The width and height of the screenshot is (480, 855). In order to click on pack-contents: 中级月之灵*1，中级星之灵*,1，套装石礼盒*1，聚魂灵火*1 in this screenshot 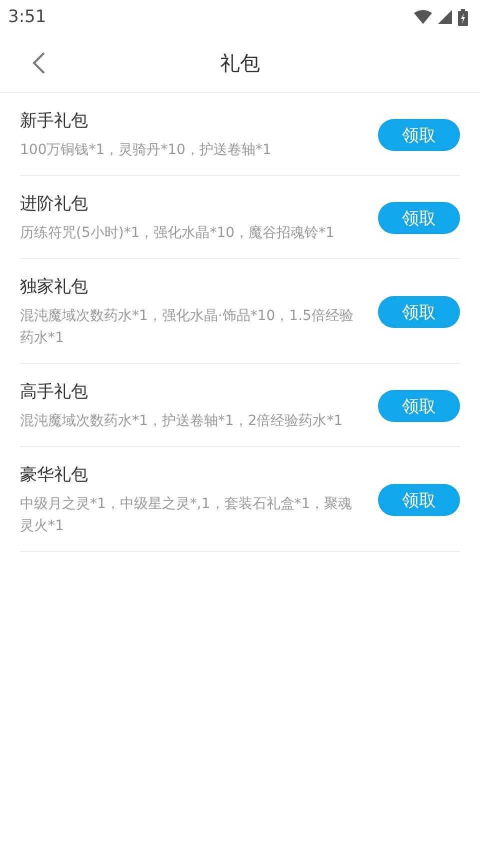, I will do `click(187, 515)`.